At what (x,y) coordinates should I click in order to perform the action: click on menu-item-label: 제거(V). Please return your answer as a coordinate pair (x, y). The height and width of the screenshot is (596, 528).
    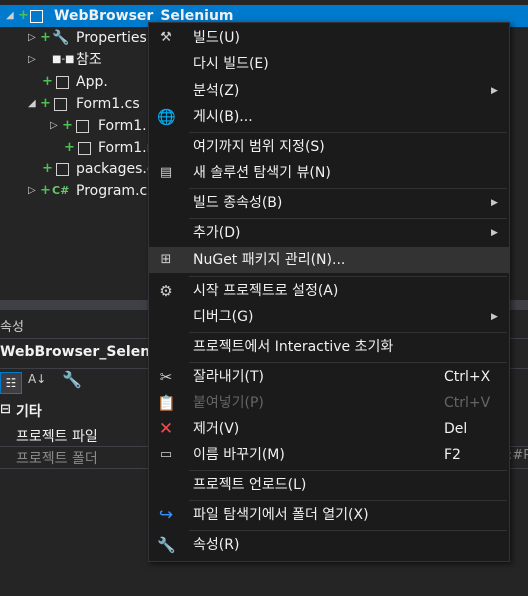
    Looking at the image, I should click on (216, 429).